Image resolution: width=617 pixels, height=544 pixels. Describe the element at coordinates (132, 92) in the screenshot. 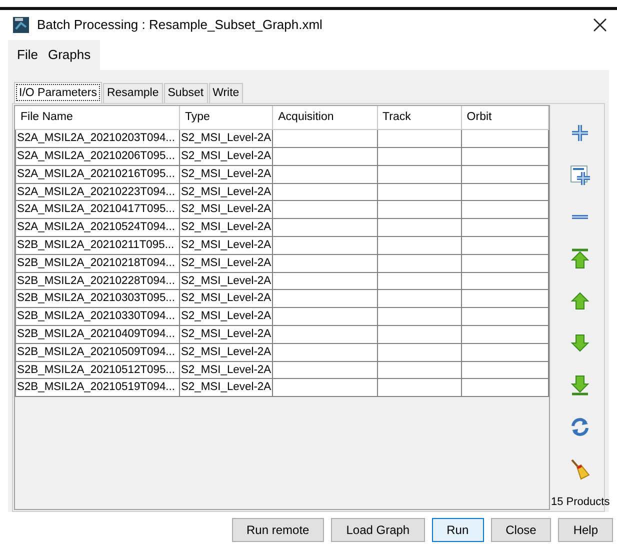

I see `tab: Resample` at that location.